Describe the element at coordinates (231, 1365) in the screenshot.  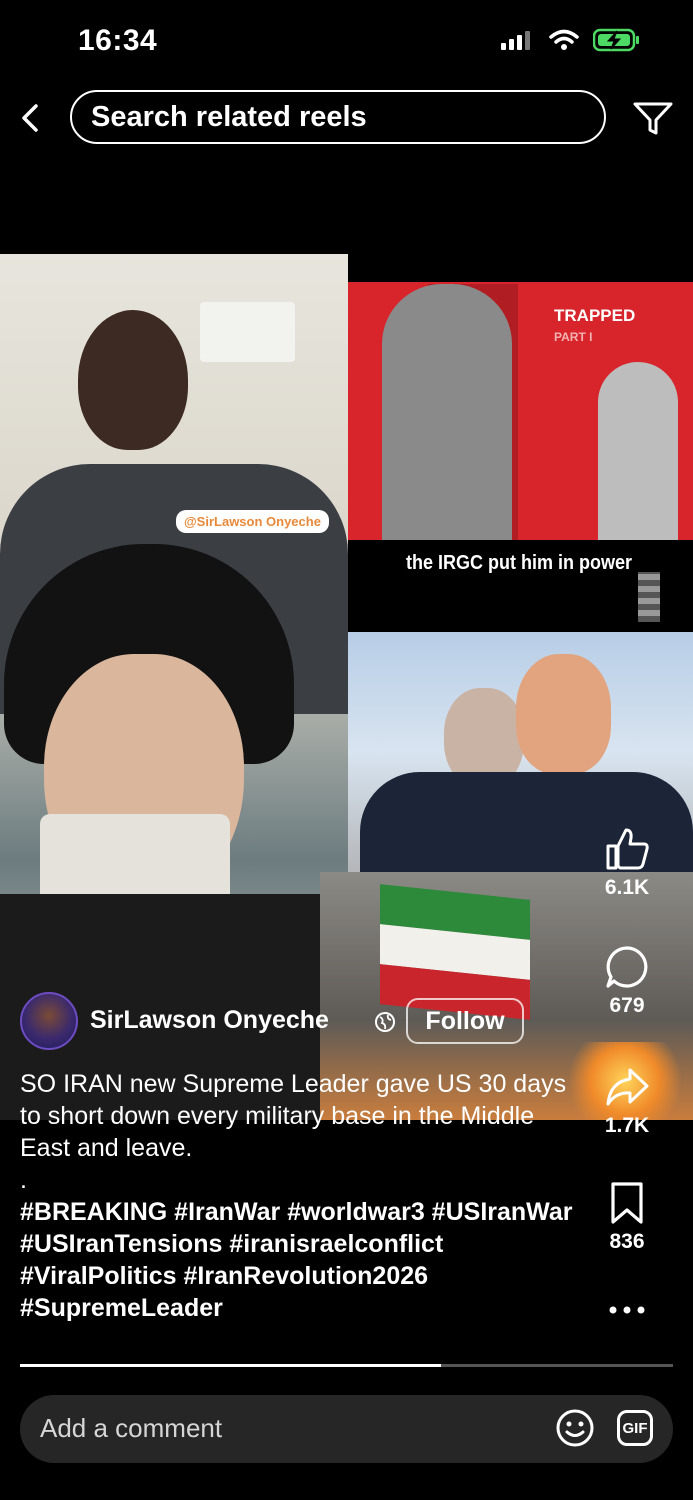
I see `video-progress-fill` at that location.